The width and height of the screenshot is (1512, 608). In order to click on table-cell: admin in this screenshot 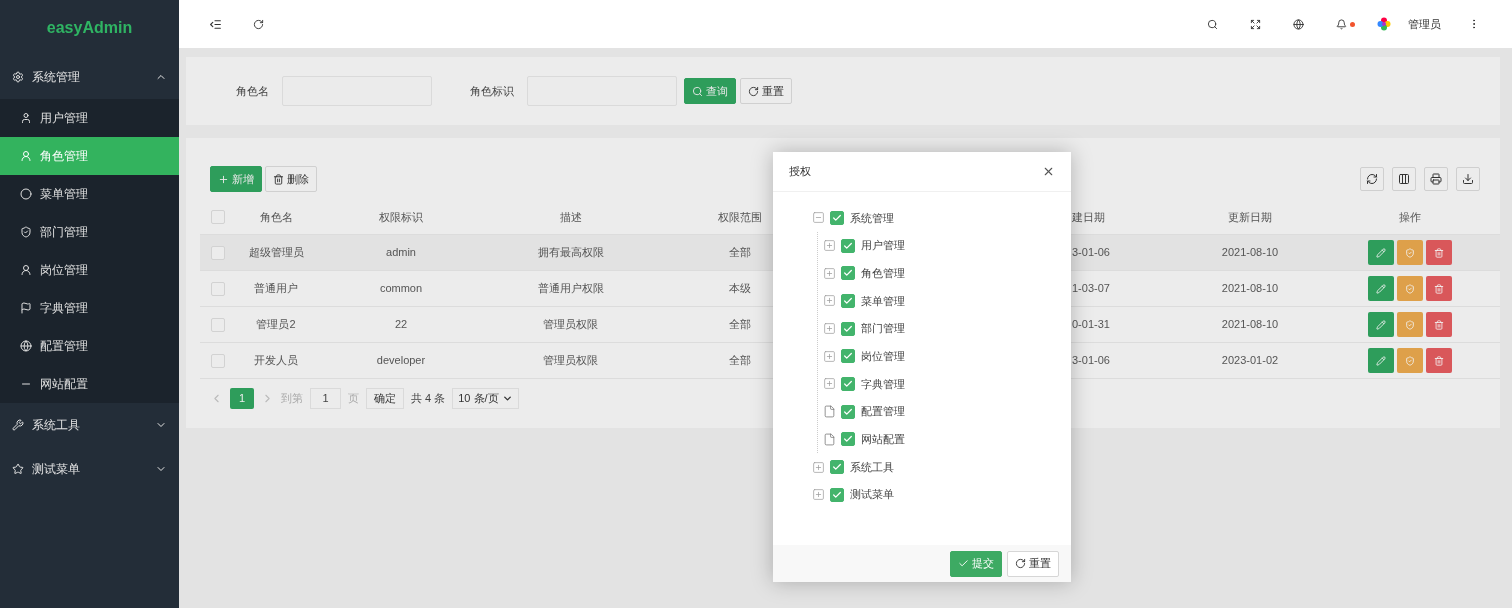, I will do `click(401, 252)`.